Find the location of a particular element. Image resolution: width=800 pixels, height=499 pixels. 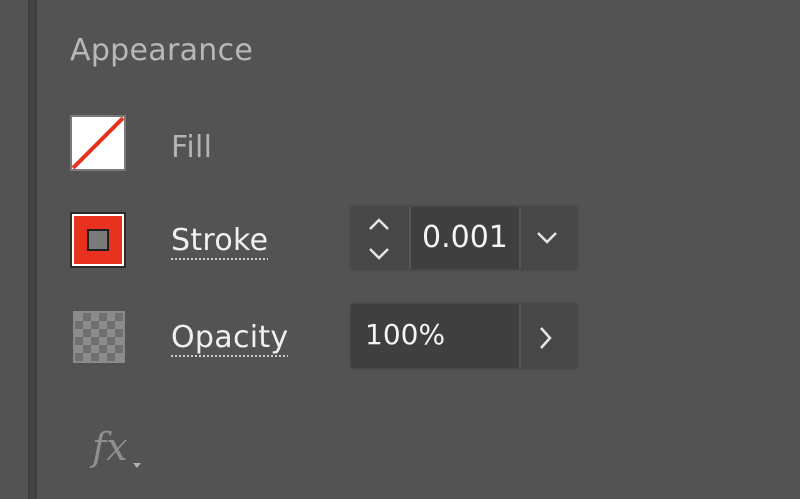

chevron-right-icon is located at coordinates (546, 338).